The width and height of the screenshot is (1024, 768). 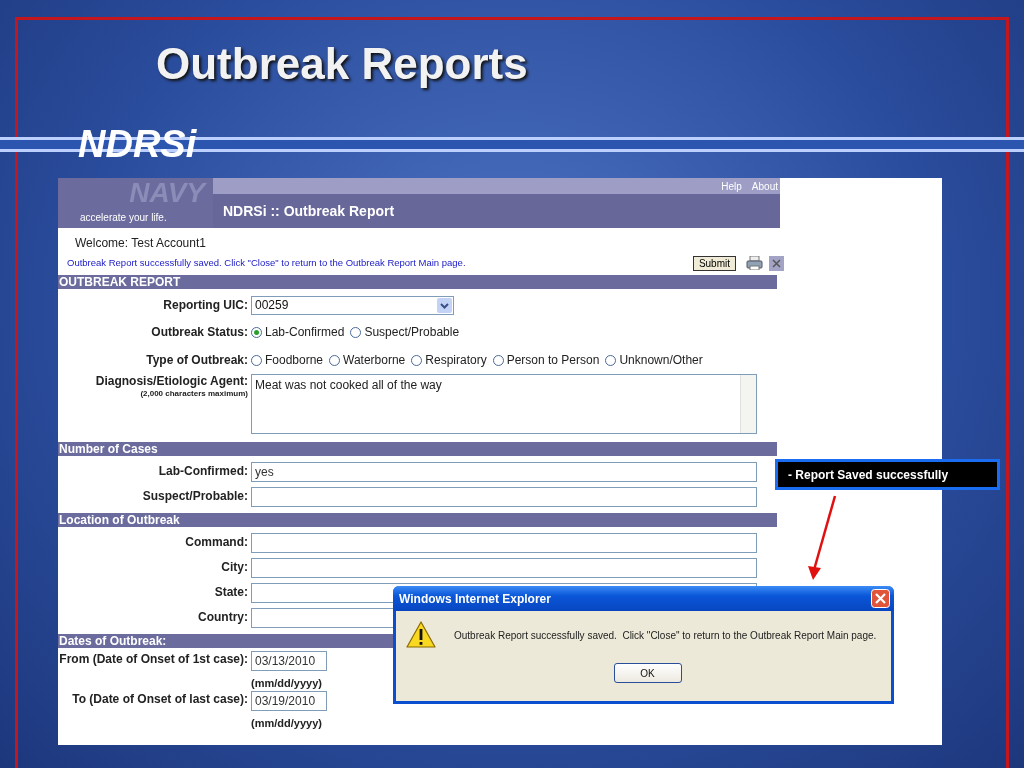 I want to click on radio-label: Person to Person, so click(x=553, y=360).